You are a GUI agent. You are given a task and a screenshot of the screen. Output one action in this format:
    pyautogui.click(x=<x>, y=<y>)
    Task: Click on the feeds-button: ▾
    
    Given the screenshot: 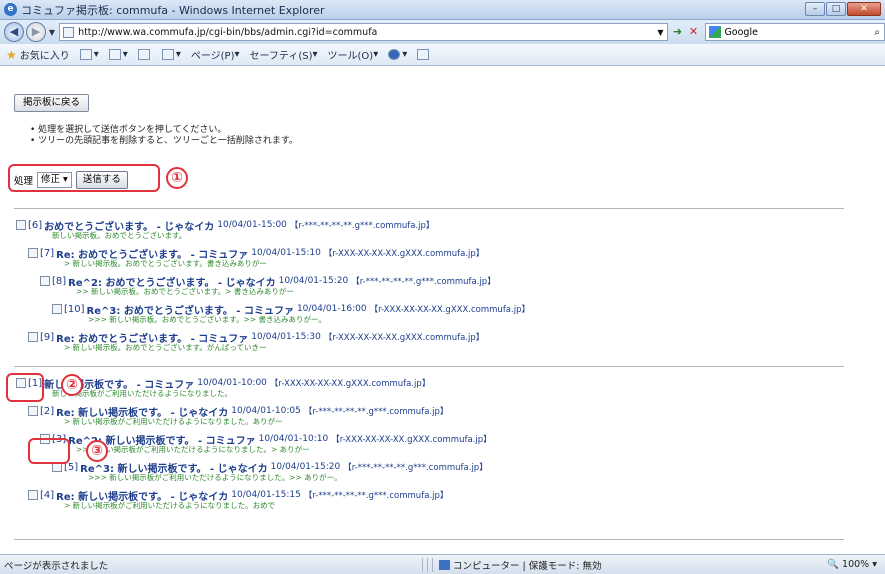 What is the action you would take?
    pyautogui.click(x=118, y=54)
    